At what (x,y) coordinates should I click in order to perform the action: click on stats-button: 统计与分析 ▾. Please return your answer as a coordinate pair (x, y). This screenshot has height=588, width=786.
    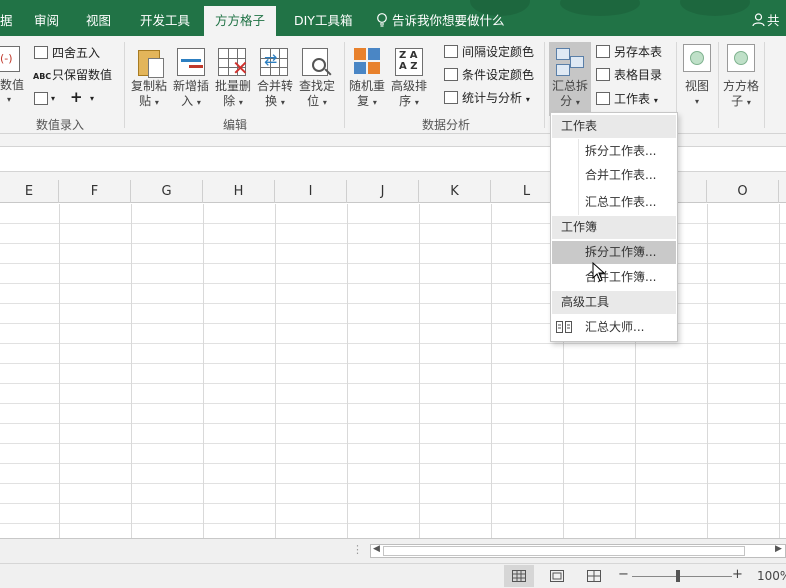
    Looking at the image, I should click on (496, 99).